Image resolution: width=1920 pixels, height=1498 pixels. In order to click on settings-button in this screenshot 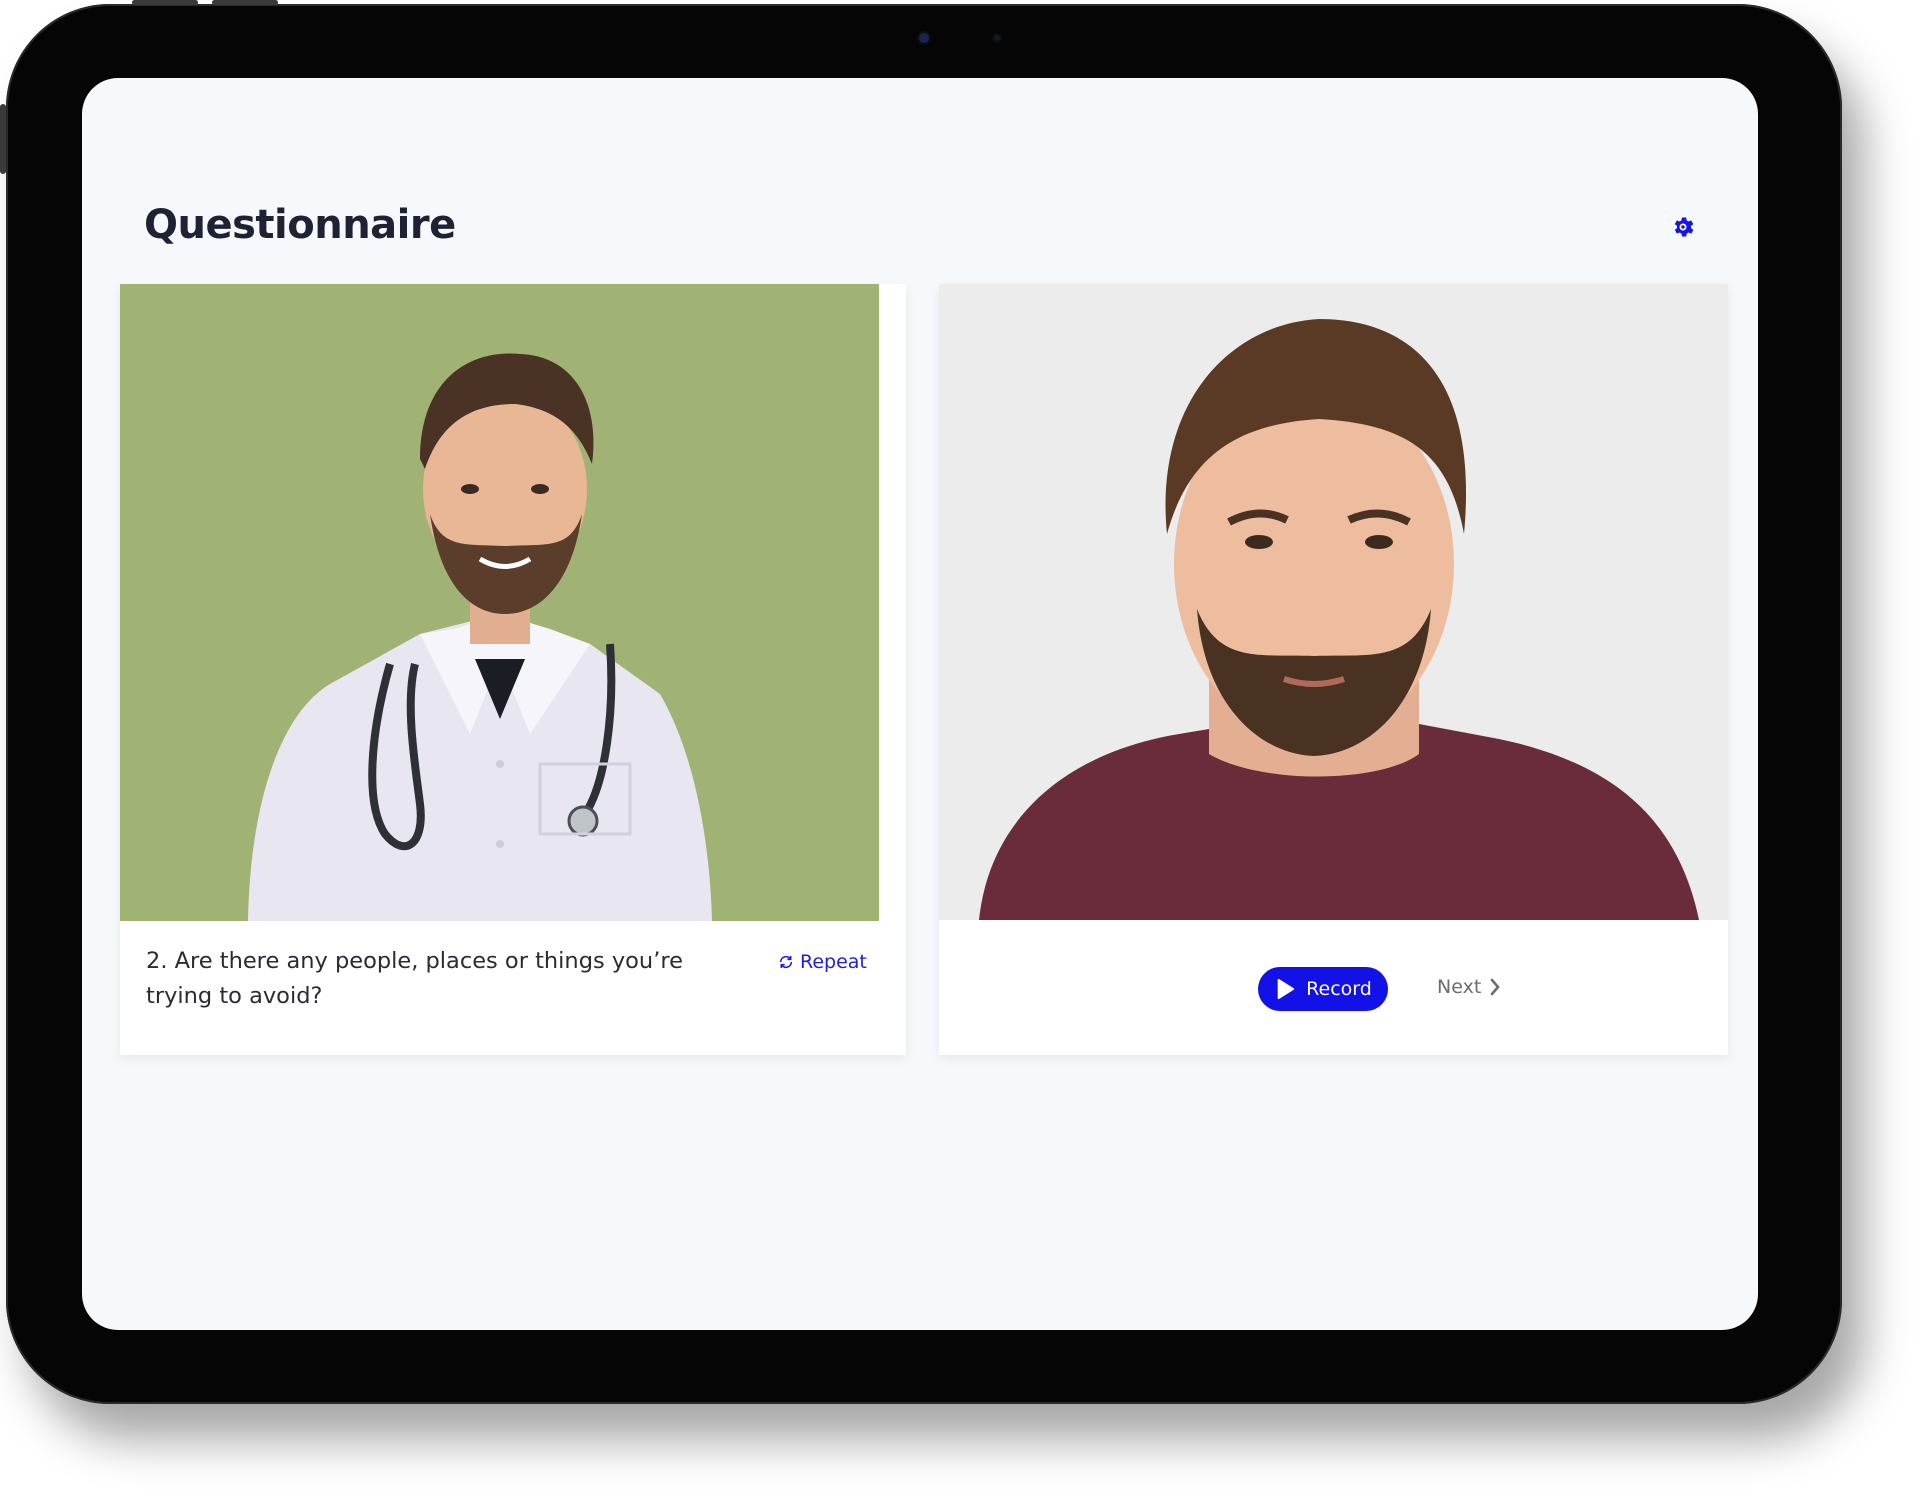, I will do `click(1683, 227)`.